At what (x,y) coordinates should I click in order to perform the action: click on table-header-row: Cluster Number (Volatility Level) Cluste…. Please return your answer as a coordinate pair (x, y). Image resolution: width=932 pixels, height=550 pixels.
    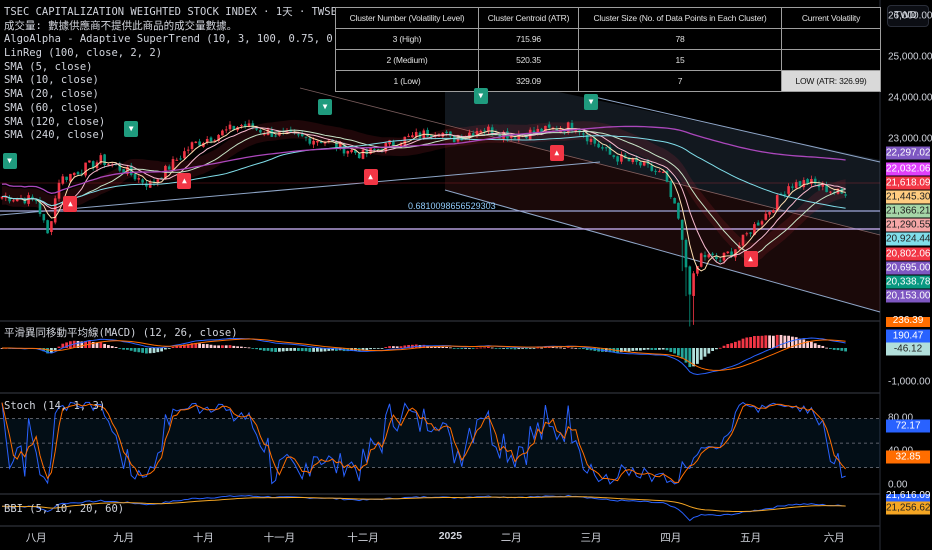
    Looking at the image, I should click on (608, 18).